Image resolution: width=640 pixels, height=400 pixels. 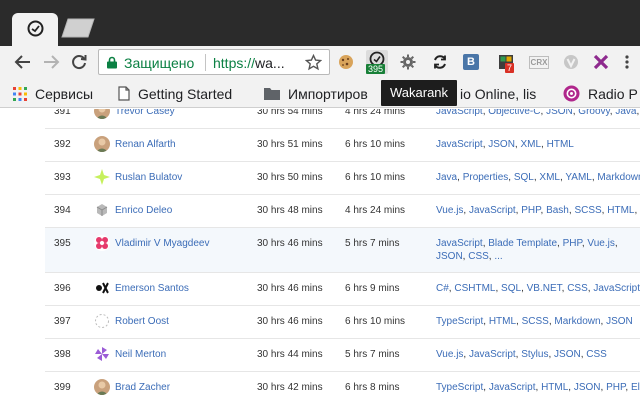 I want to click on x-logo-icon, so click(x=601, y=62).